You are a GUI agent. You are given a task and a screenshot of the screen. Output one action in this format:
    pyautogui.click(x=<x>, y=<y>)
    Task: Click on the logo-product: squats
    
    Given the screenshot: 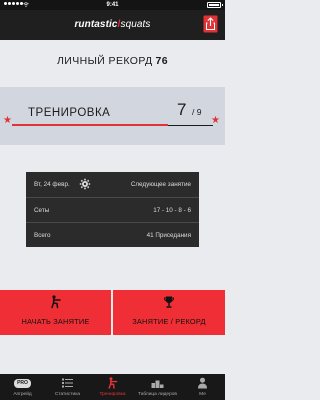 What is the action you would take?
    pyautogui.click(x=135, y=24)
    